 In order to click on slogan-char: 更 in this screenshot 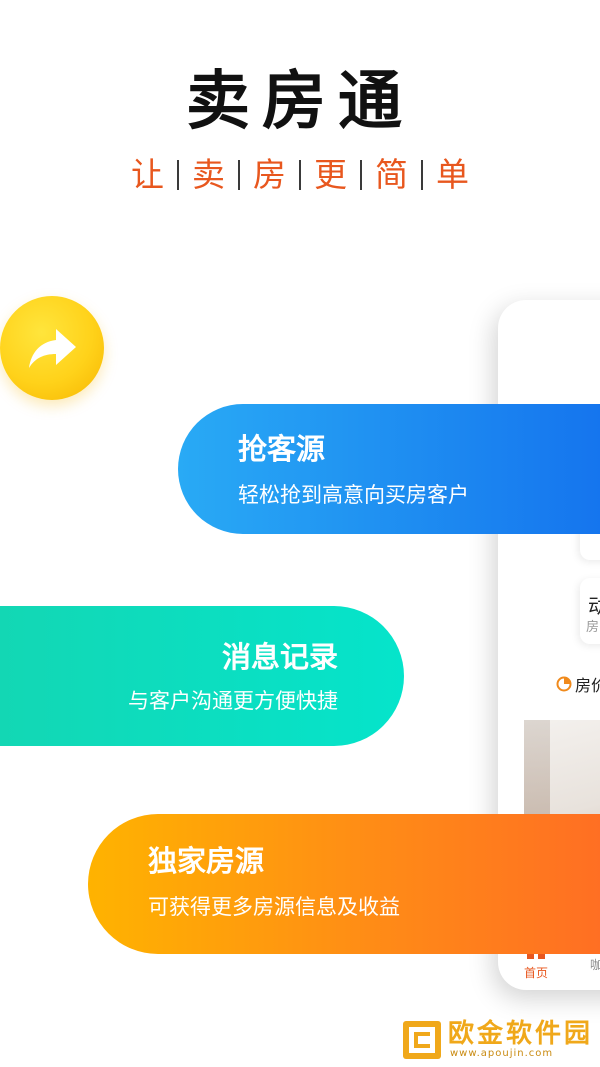, I will do `click(330, 174)`.